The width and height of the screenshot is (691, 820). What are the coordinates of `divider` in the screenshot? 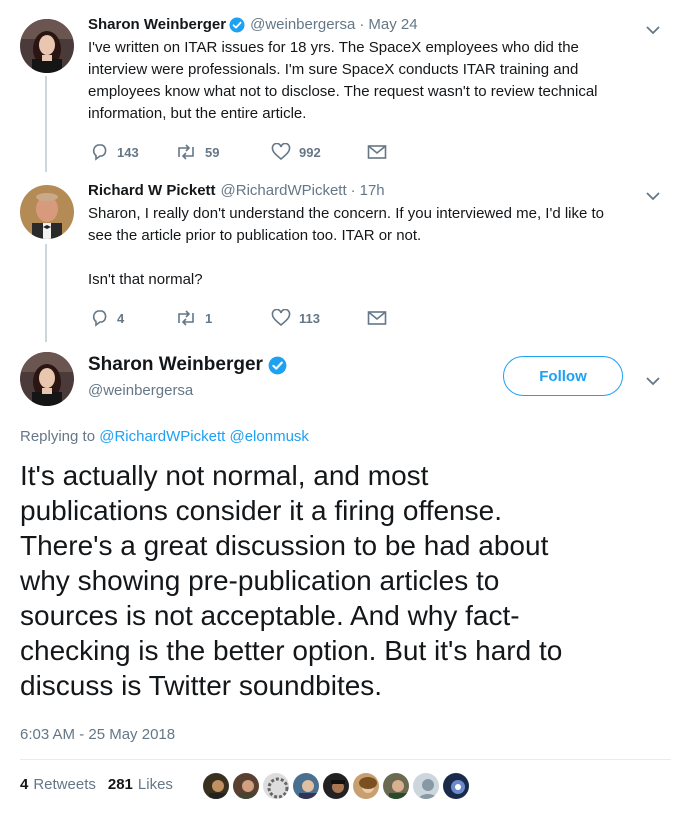 It's located at (345, 759).